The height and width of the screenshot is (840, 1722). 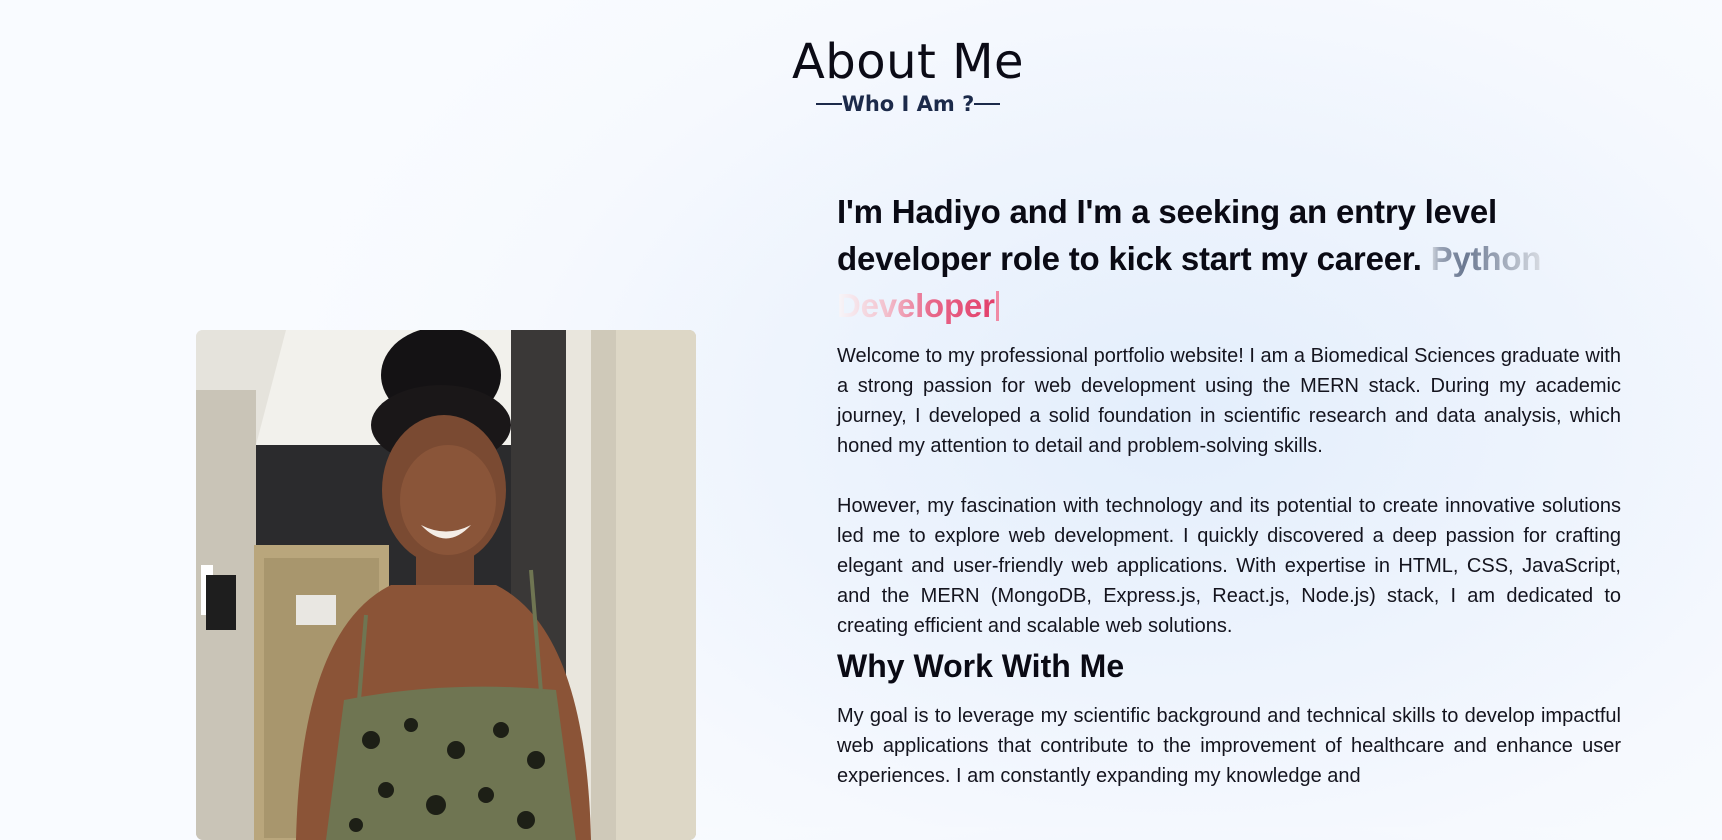 What do you see at coordinates (828, 104) in the screenshot?
I see `subtitle-dash-left` at bounding box center [828, 104].